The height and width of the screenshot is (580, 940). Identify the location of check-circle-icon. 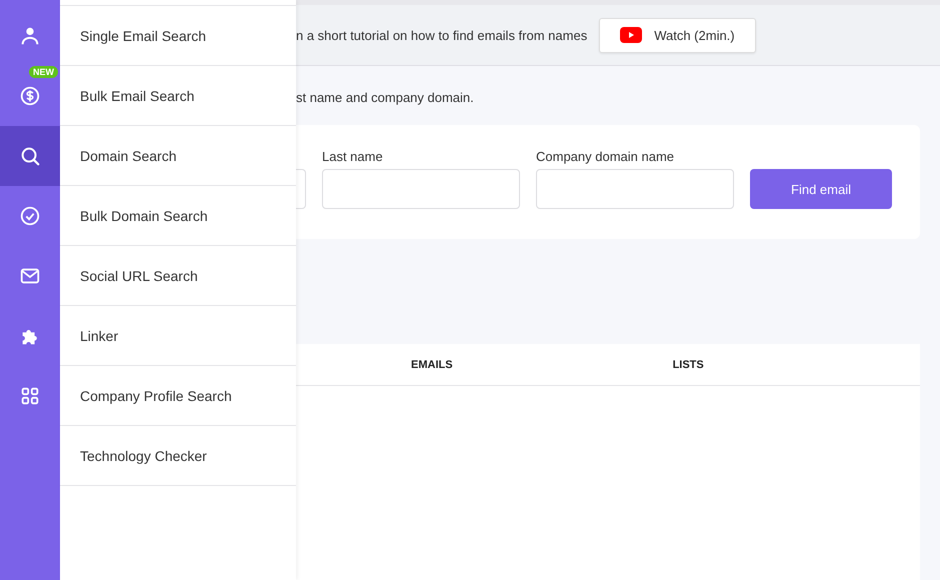
(30, 216).